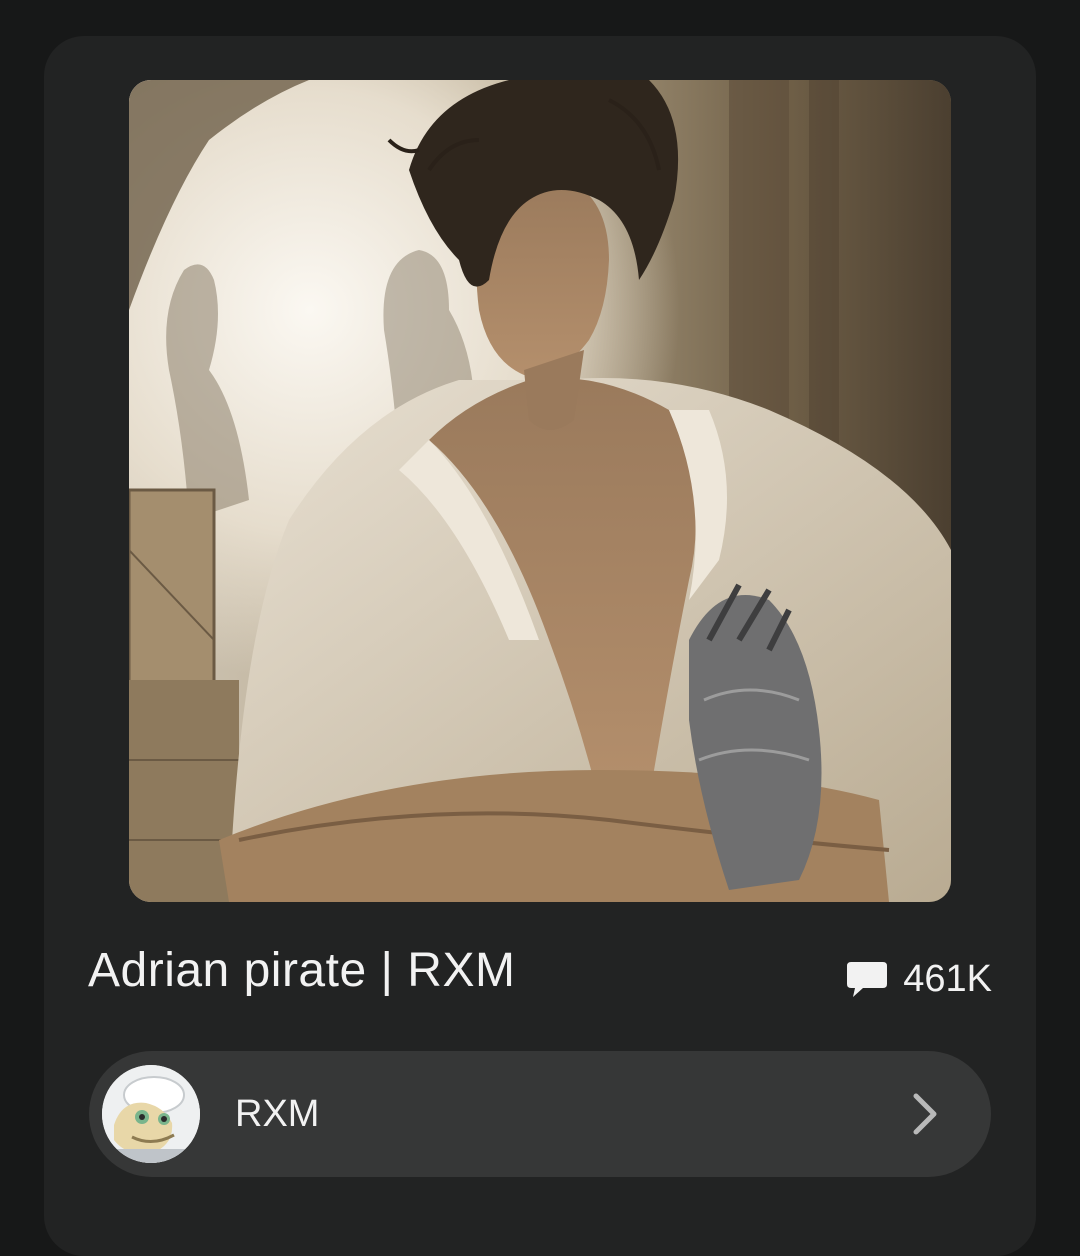  I want to click on creator-avatar-image, so click(151, 1114).